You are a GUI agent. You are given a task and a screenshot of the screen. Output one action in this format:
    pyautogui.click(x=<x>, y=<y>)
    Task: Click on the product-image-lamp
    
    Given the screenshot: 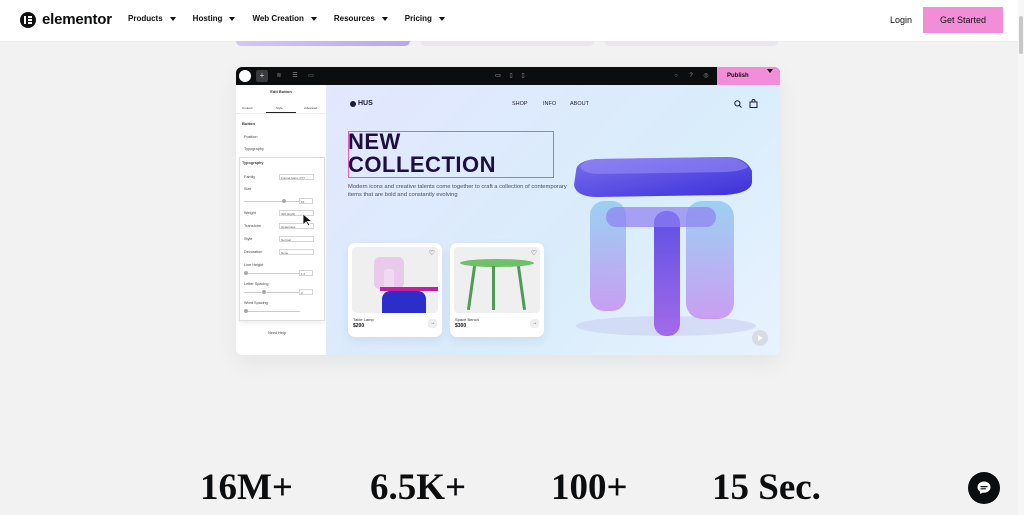 What is the action you would take?
    pyautogui.click(x=395, y=280)
    